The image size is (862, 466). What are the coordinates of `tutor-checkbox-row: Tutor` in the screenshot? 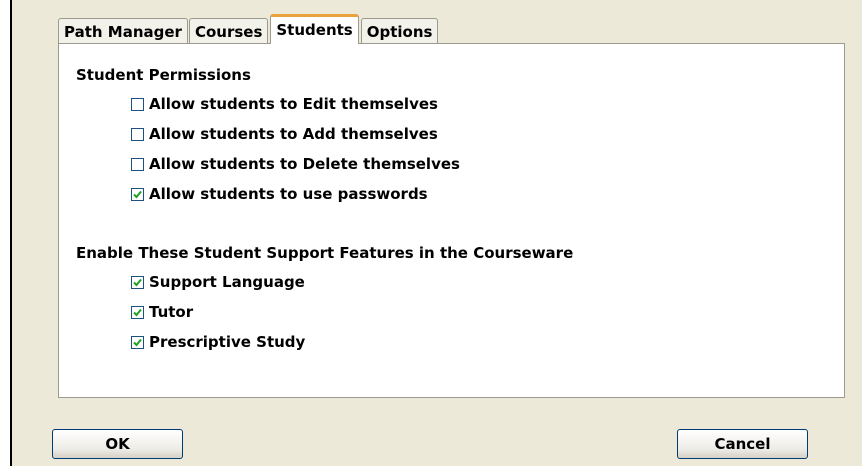 It's located at (162, 312).